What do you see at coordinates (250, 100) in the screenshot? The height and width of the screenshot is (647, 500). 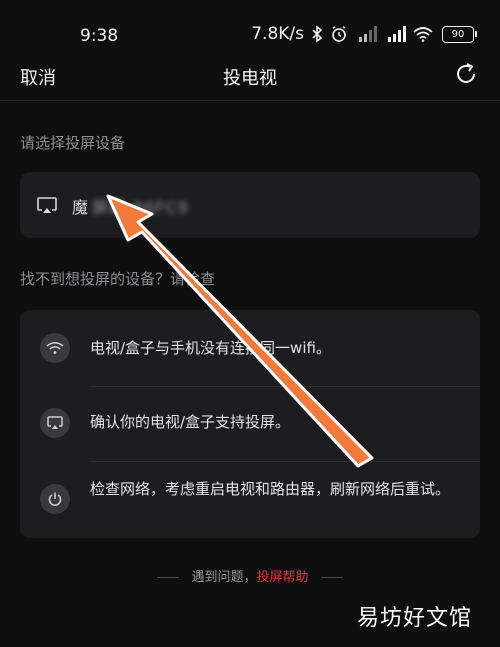 I see `header-divider` at bounding box center [250, 100].